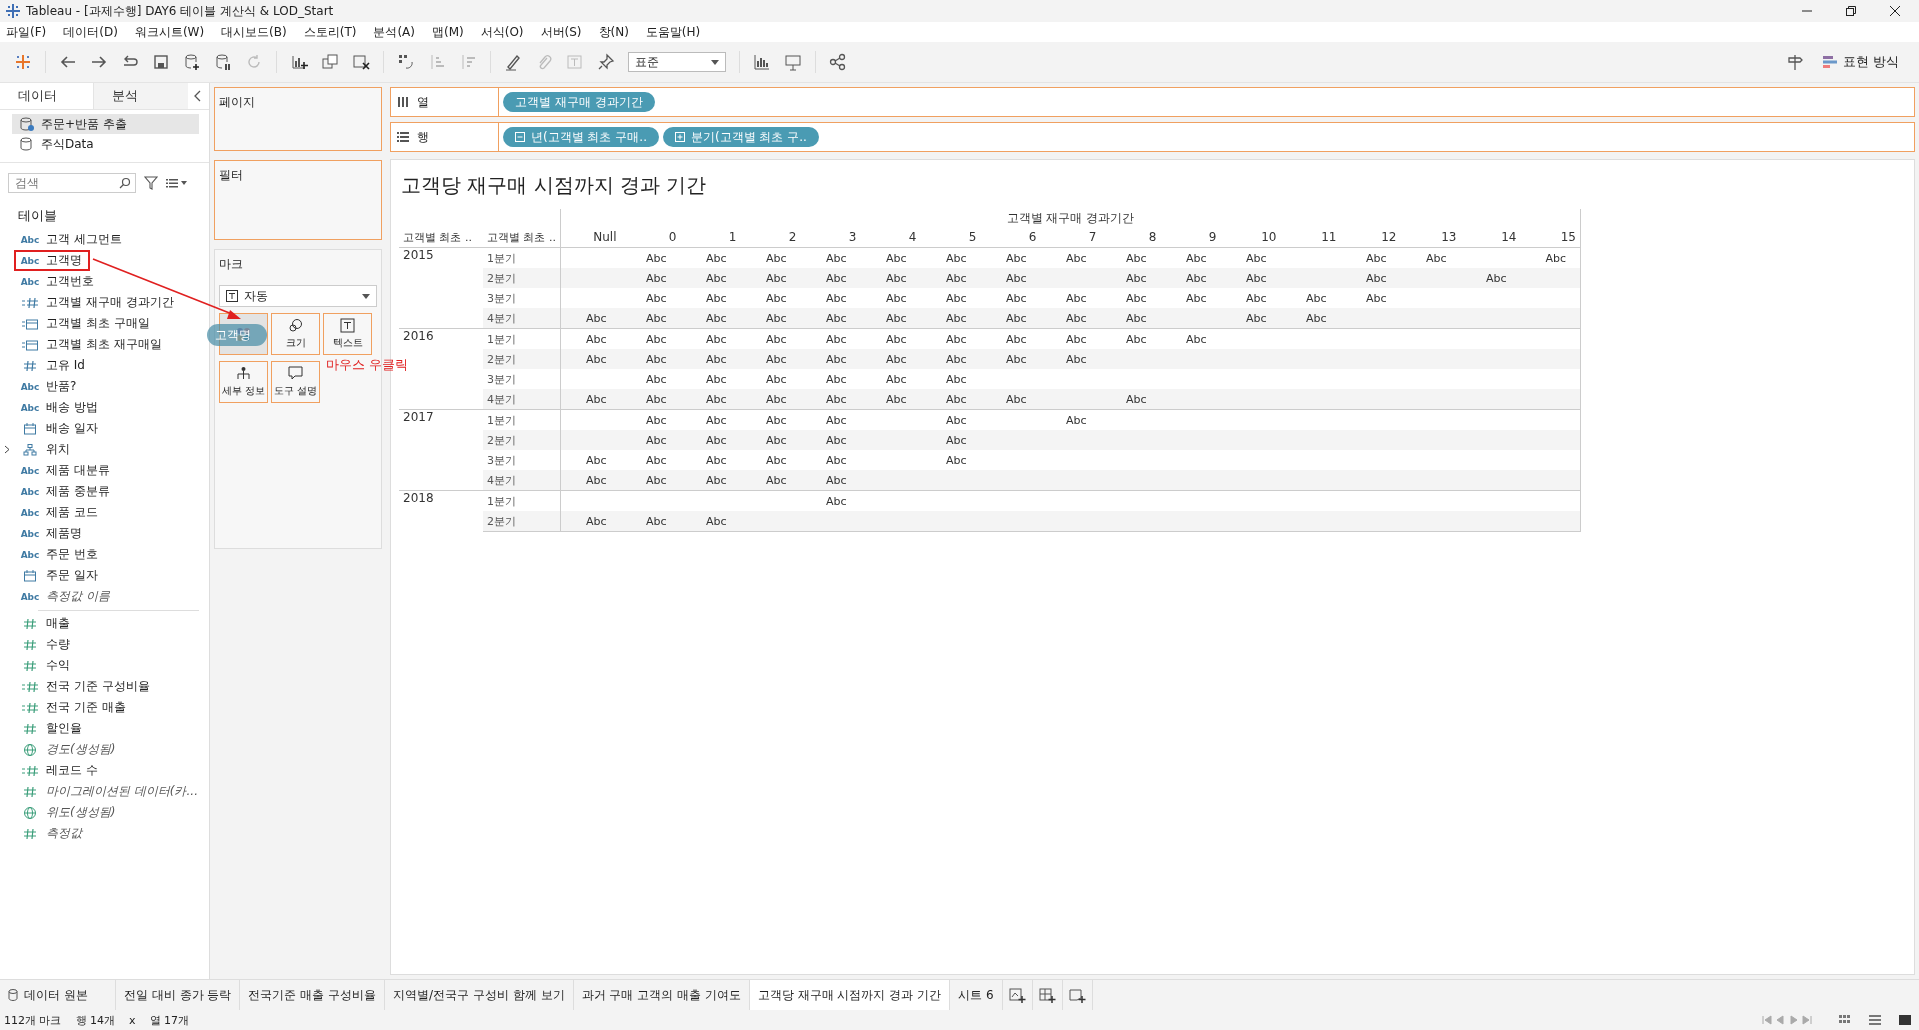  Describe the element at coordinates (105, 144) in the screenshot. I see `datasource-item: 주식Data` at that location.